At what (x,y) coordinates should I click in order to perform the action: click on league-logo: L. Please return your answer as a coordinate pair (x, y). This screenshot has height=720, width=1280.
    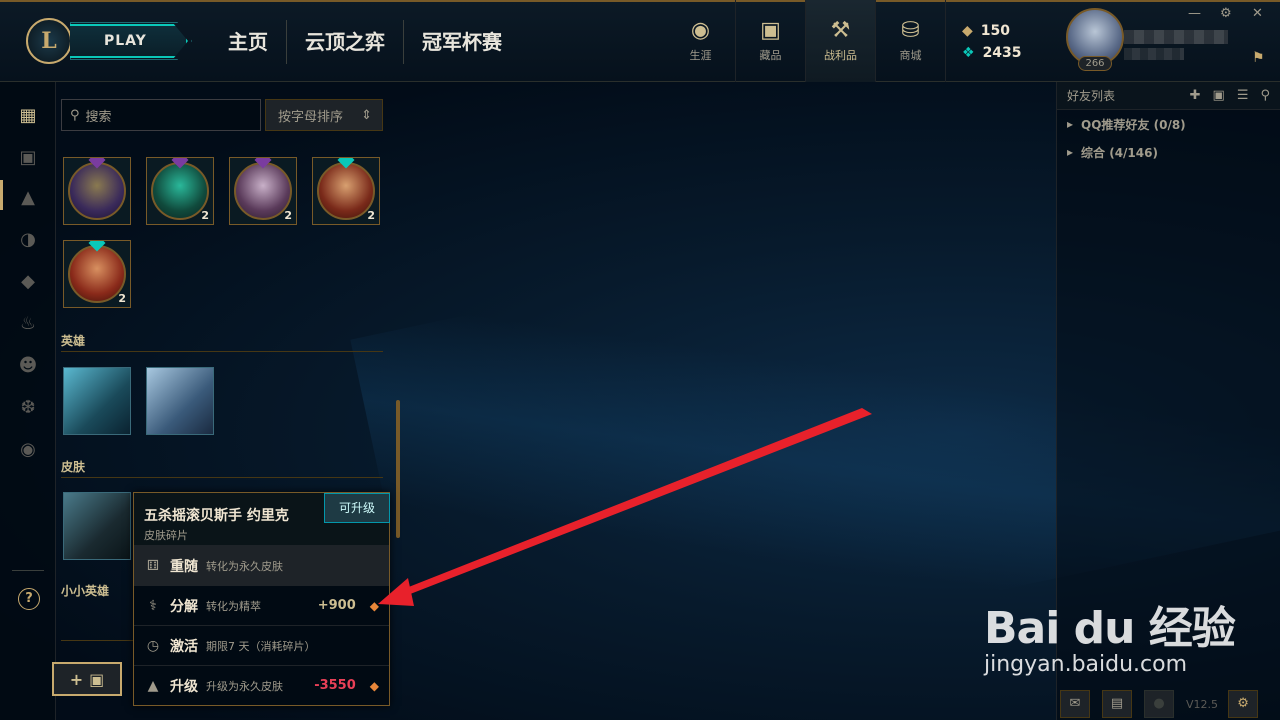
    Looking at the image, I should click on (49, 41).